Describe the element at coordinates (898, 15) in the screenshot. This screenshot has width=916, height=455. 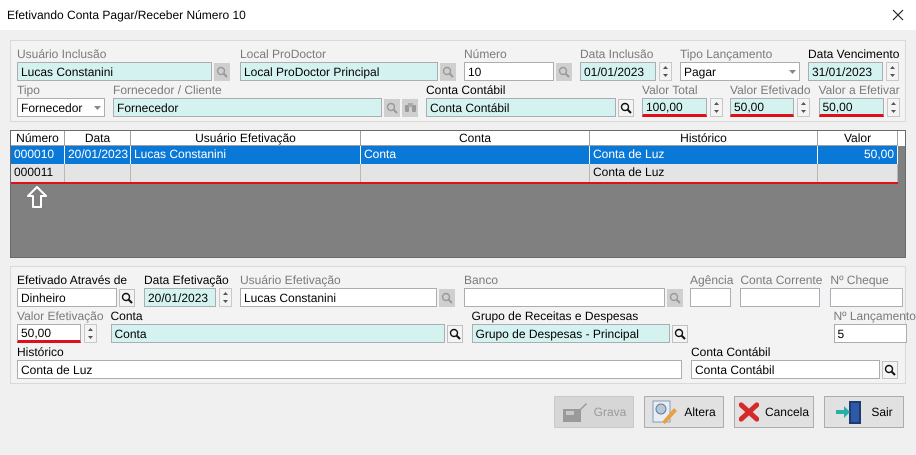
I see `close-icon` at that location.